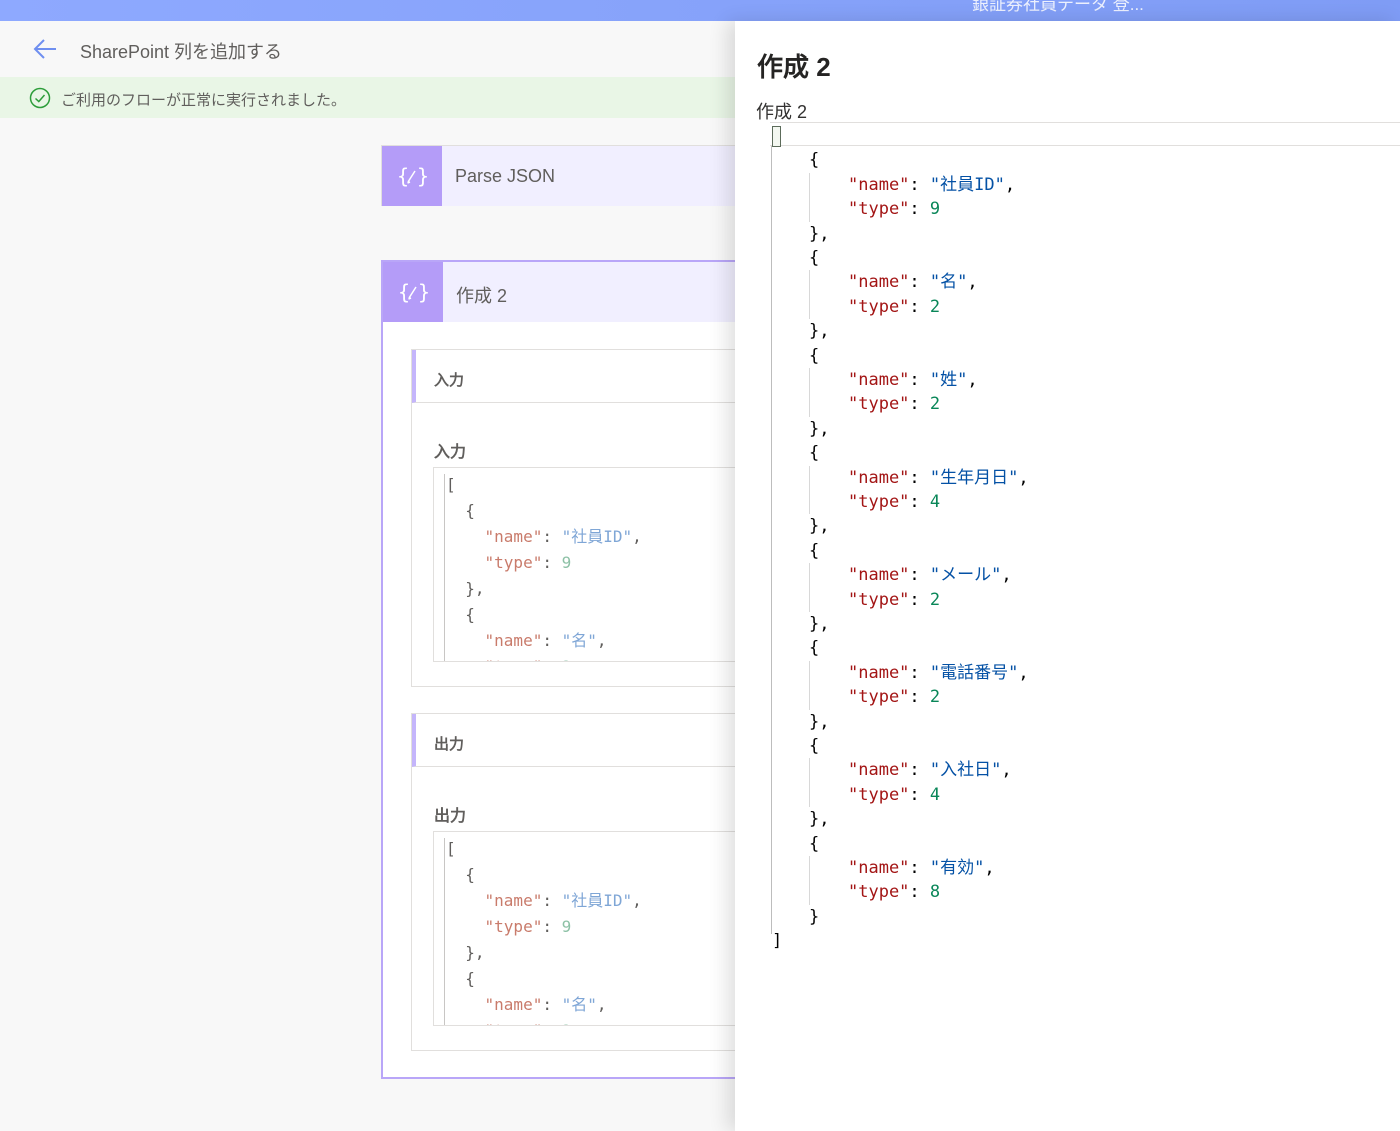 The height and width of the screenshot is (1131, 1400). What do you see at coordinates (782, 112) in the screenshot?
I see `panel-subtitle: 作成 2` at bounding box center [782, 112].